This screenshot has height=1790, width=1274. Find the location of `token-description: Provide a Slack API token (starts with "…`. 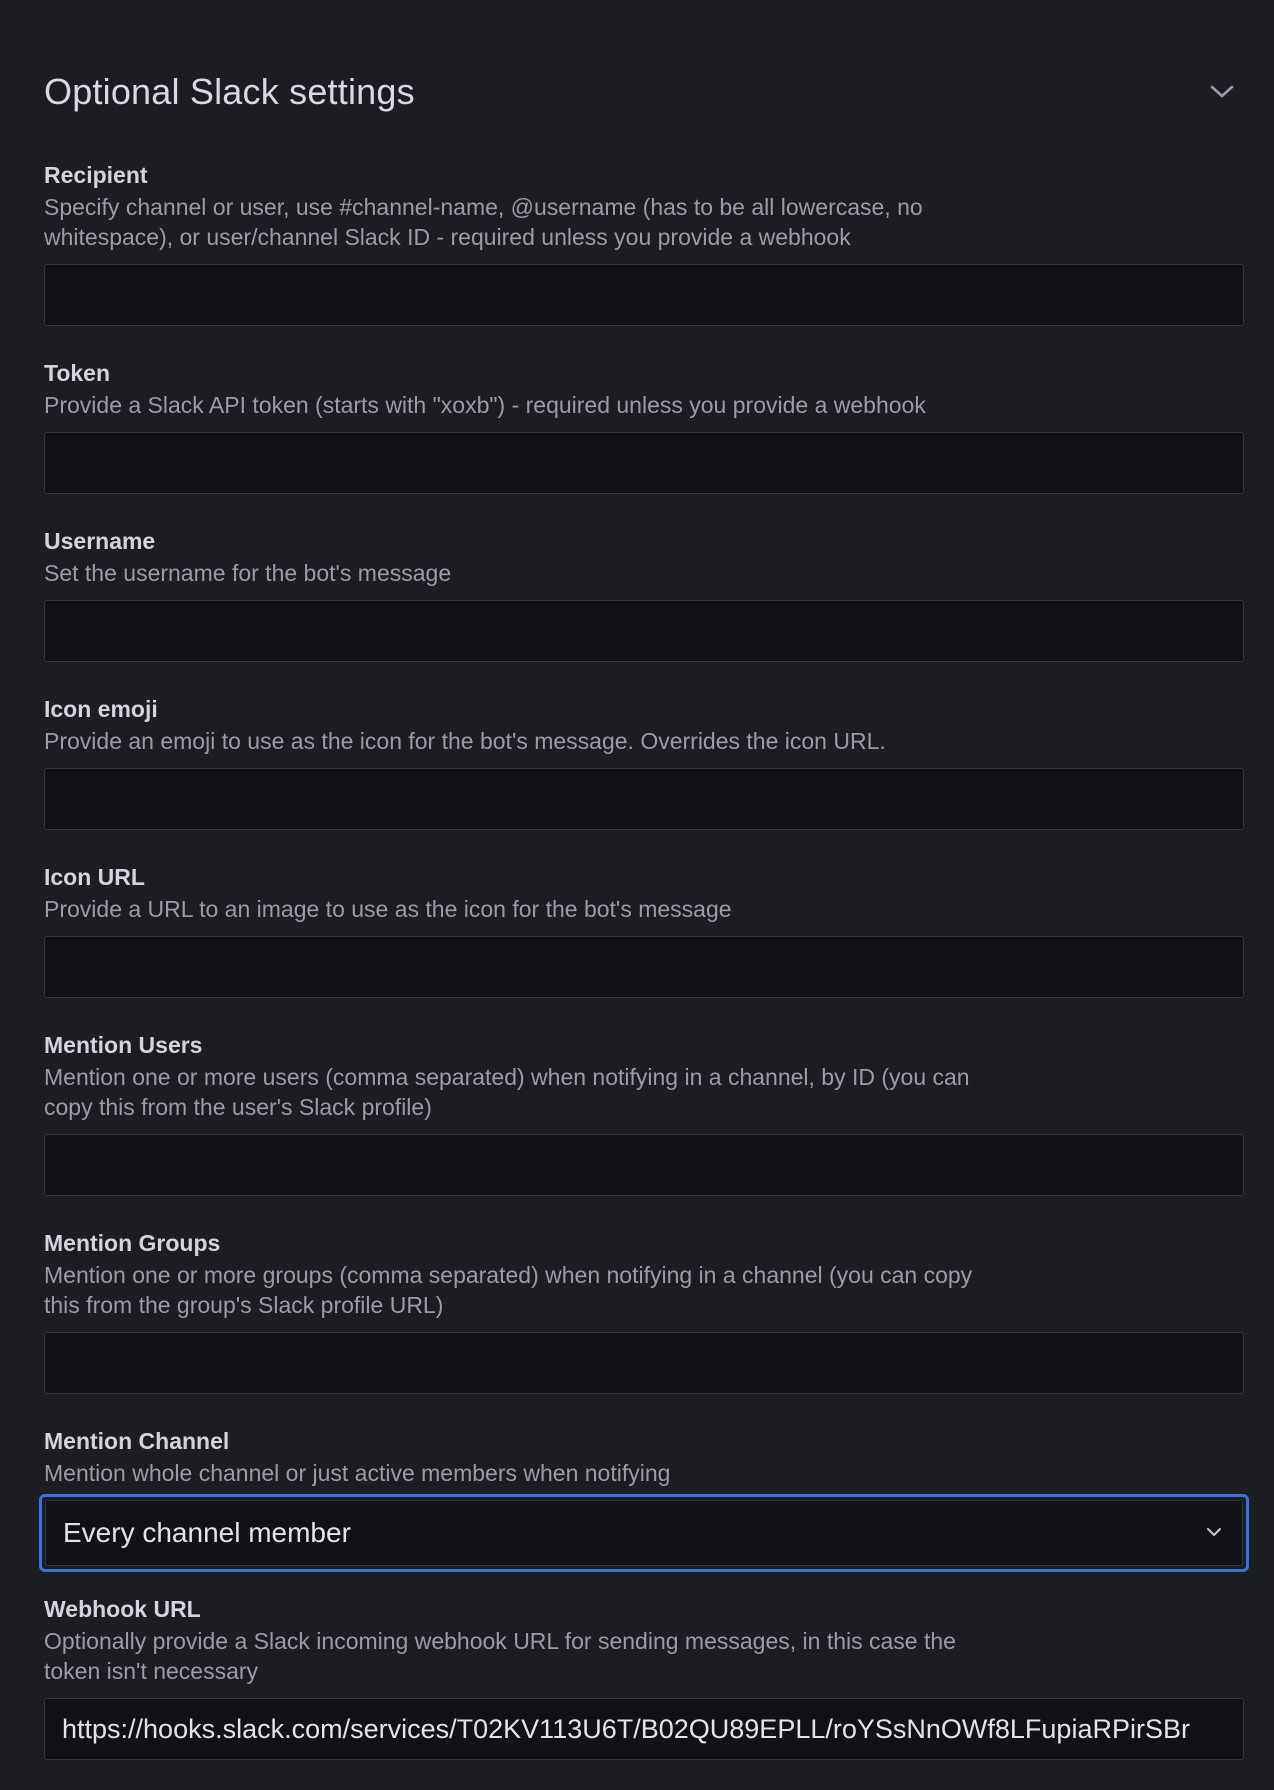

token-description: Provide a Slack API token (starts with "… is located at coordinates (485, 405).